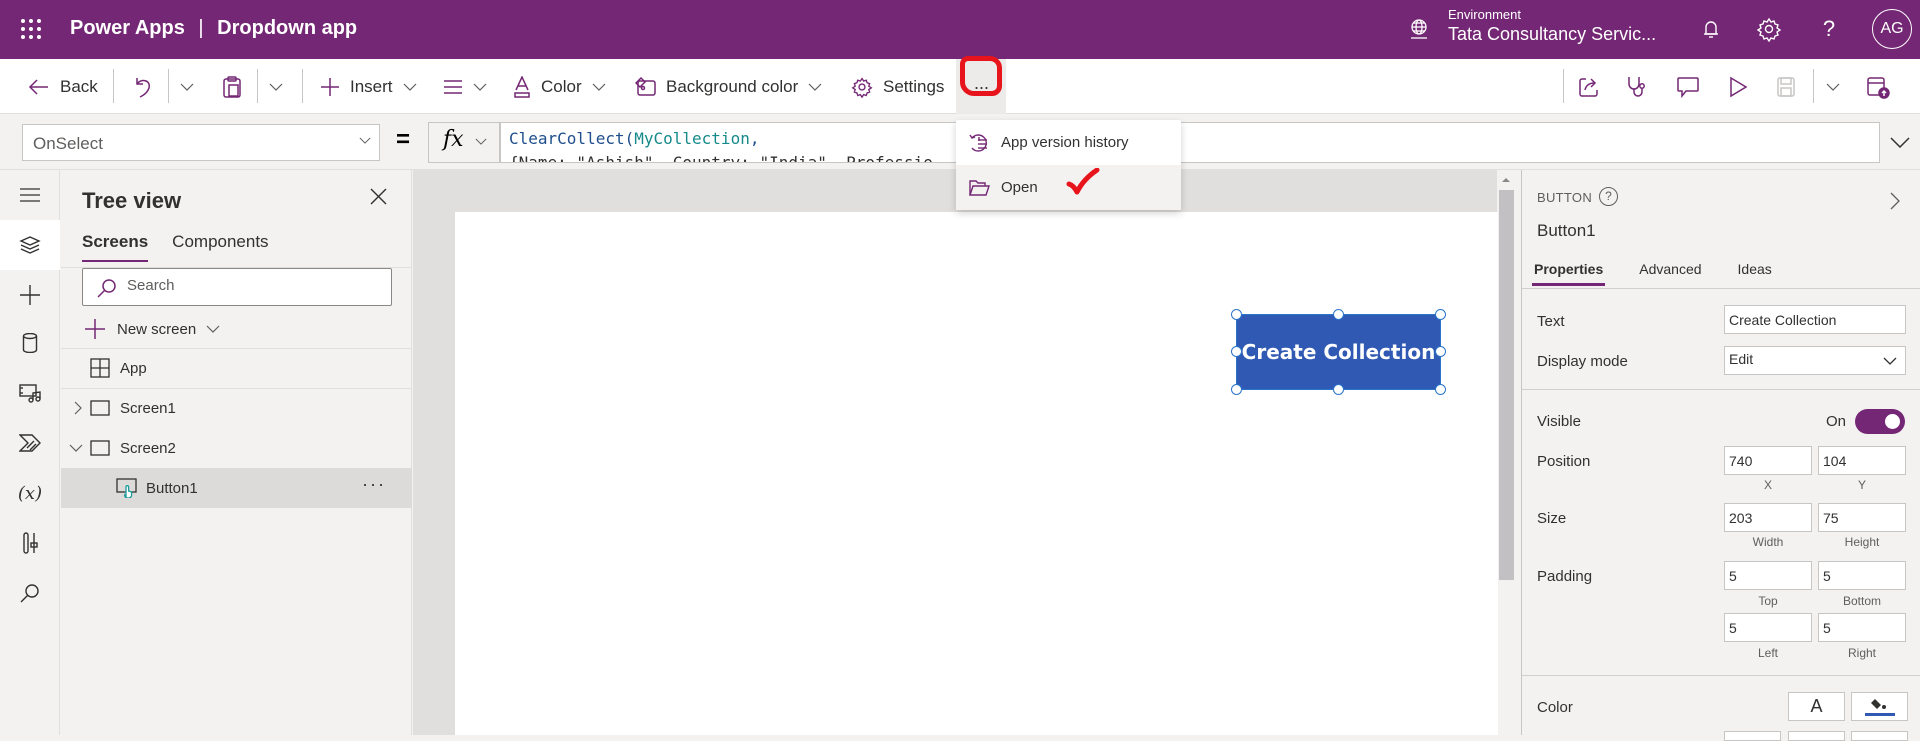  I want to click on rail-insert, so click(30, 295).